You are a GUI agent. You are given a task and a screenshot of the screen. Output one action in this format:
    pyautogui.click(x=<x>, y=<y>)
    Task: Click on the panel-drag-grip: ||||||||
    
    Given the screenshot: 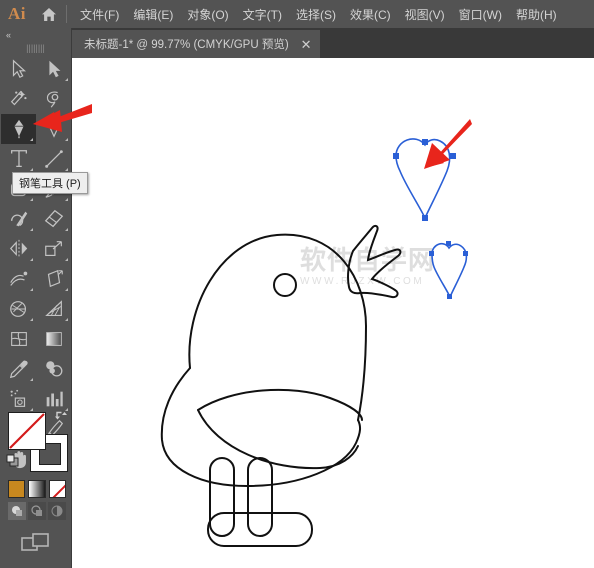 What is the action you would take?
    pyautogui.click(x=35, y=48)
    